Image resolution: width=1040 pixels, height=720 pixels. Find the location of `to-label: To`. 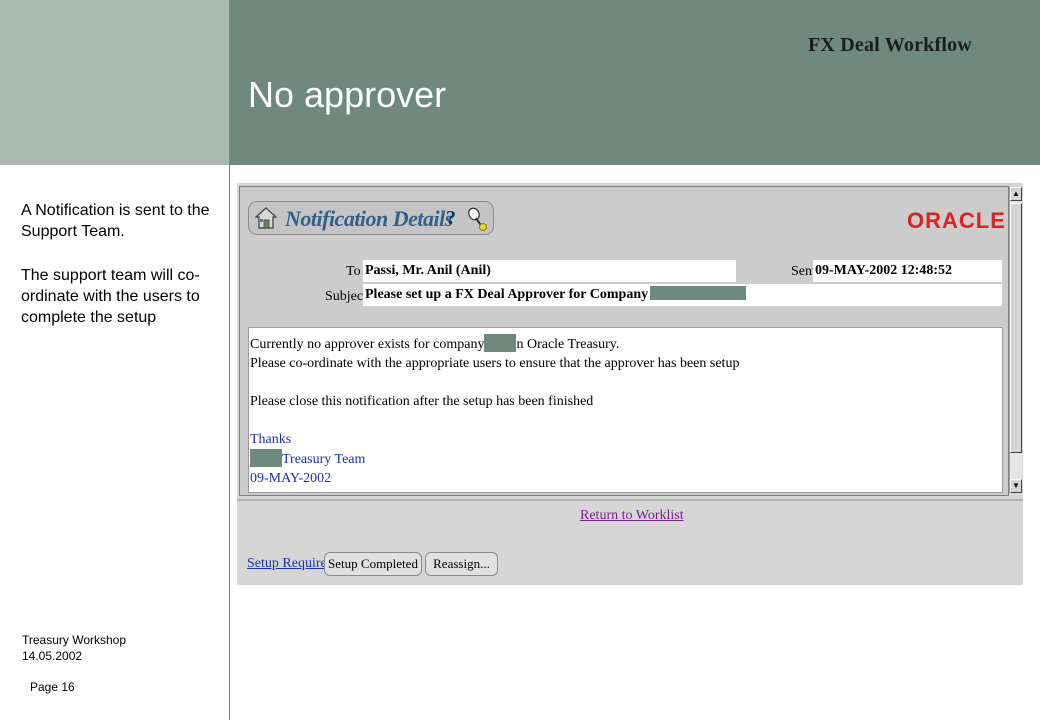

to-label: To is located at coordinates (353, 271).